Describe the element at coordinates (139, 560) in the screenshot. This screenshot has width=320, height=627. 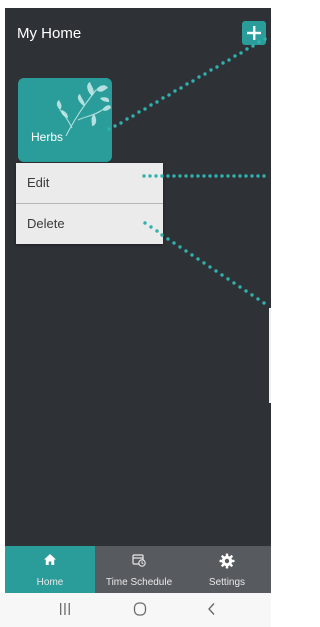
I see `schedule-icon` at that location.